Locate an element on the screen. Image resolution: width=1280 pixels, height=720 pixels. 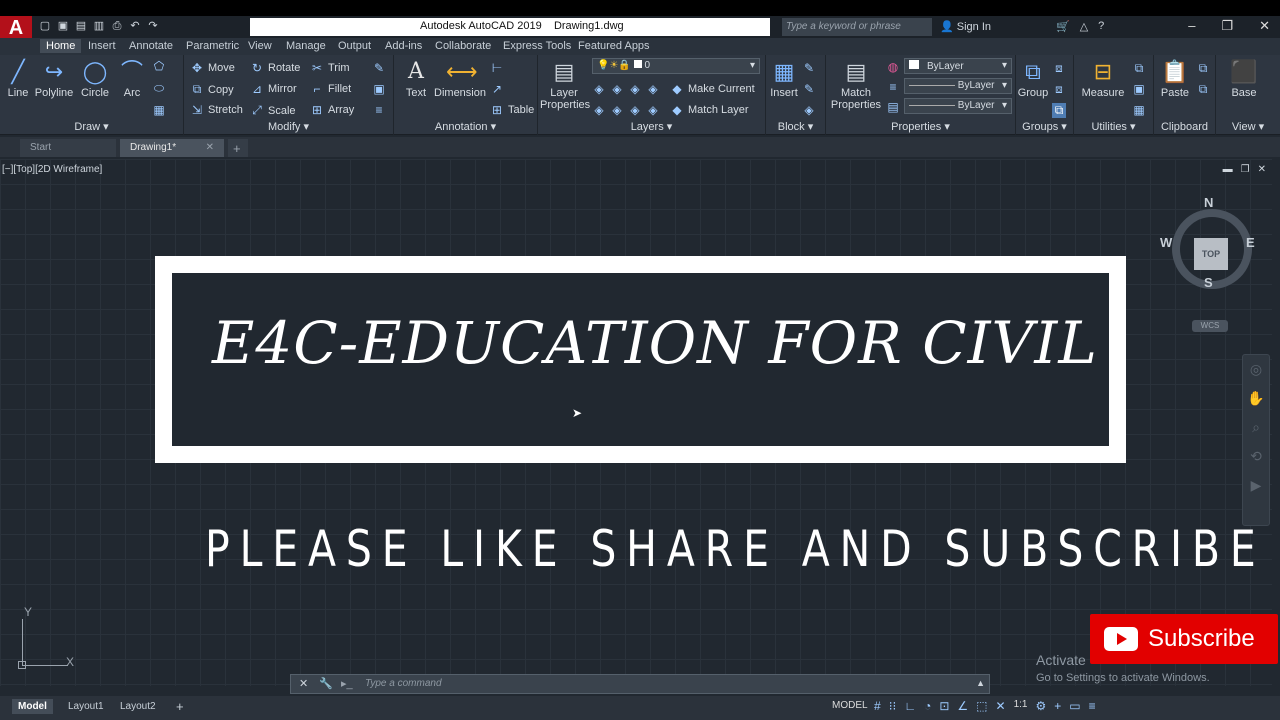
cart-icon: 🛒 is located at coordinates (1063, 26).